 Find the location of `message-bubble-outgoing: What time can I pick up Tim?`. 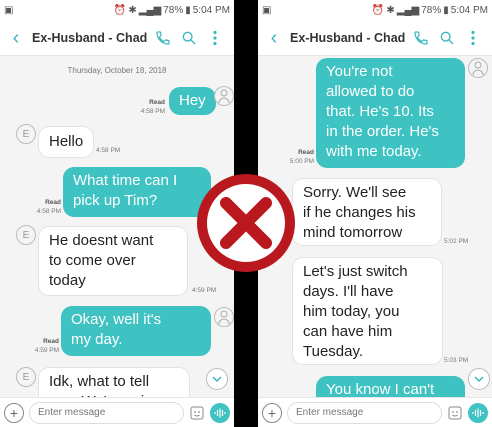

message-bubble-outgoing: What time can I pick up Tim? is located at coordinates (137, 192).